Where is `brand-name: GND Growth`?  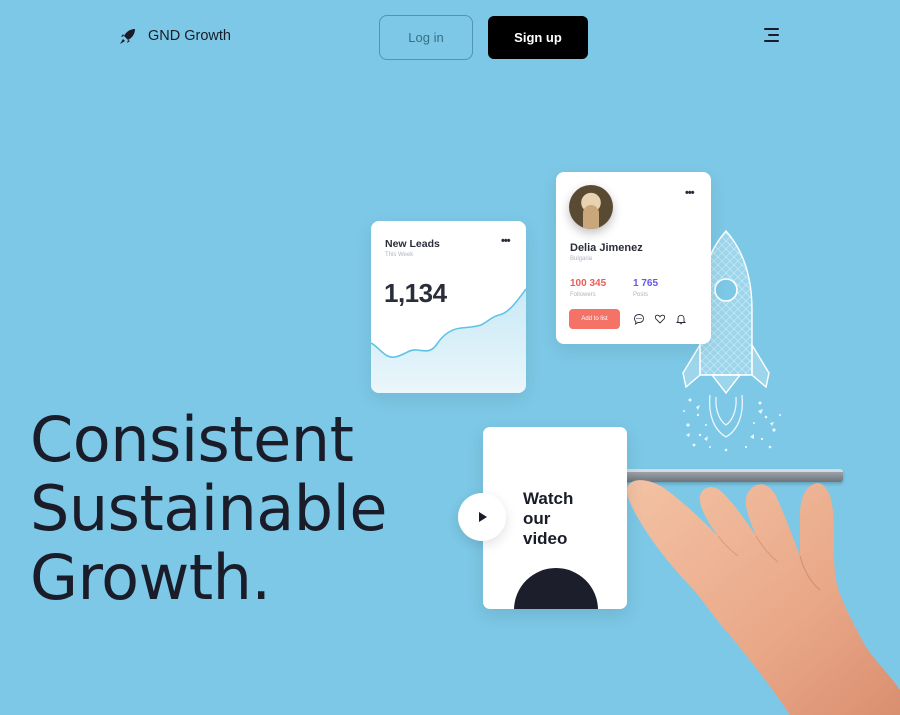 brand-name: GND Growth is located at coordinates (189, 36).